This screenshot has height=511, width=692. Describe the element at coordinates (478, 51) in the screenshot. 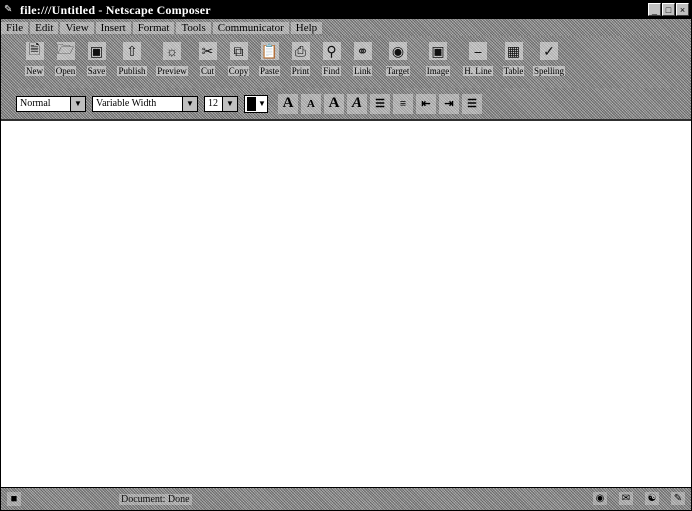

I see `horizontal-line-icon: ⎯` at that location.